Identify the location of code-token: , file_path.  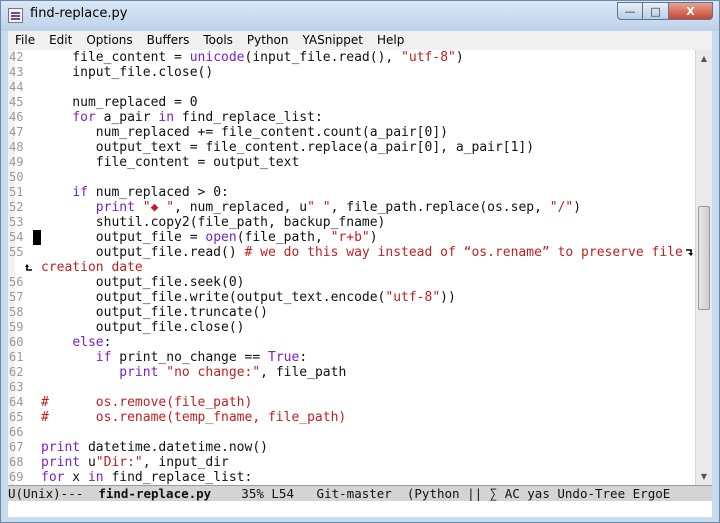
(303, 372).